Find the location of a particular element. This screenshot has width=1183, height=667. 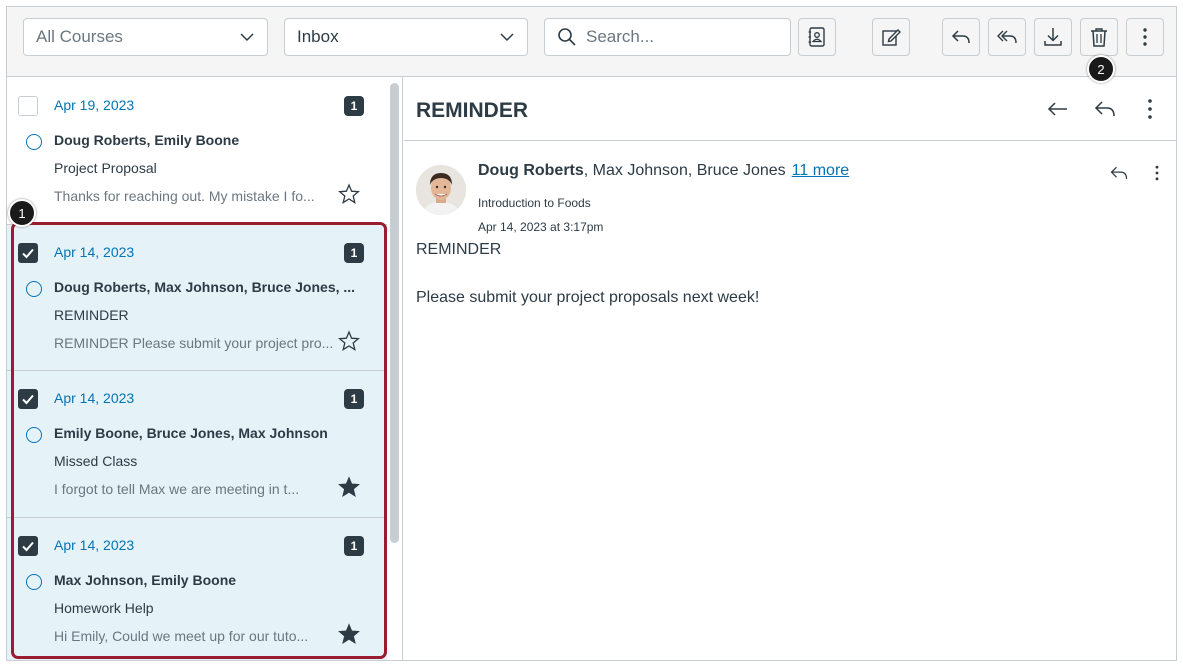

compose-icon is located at coordinates (891, 37).